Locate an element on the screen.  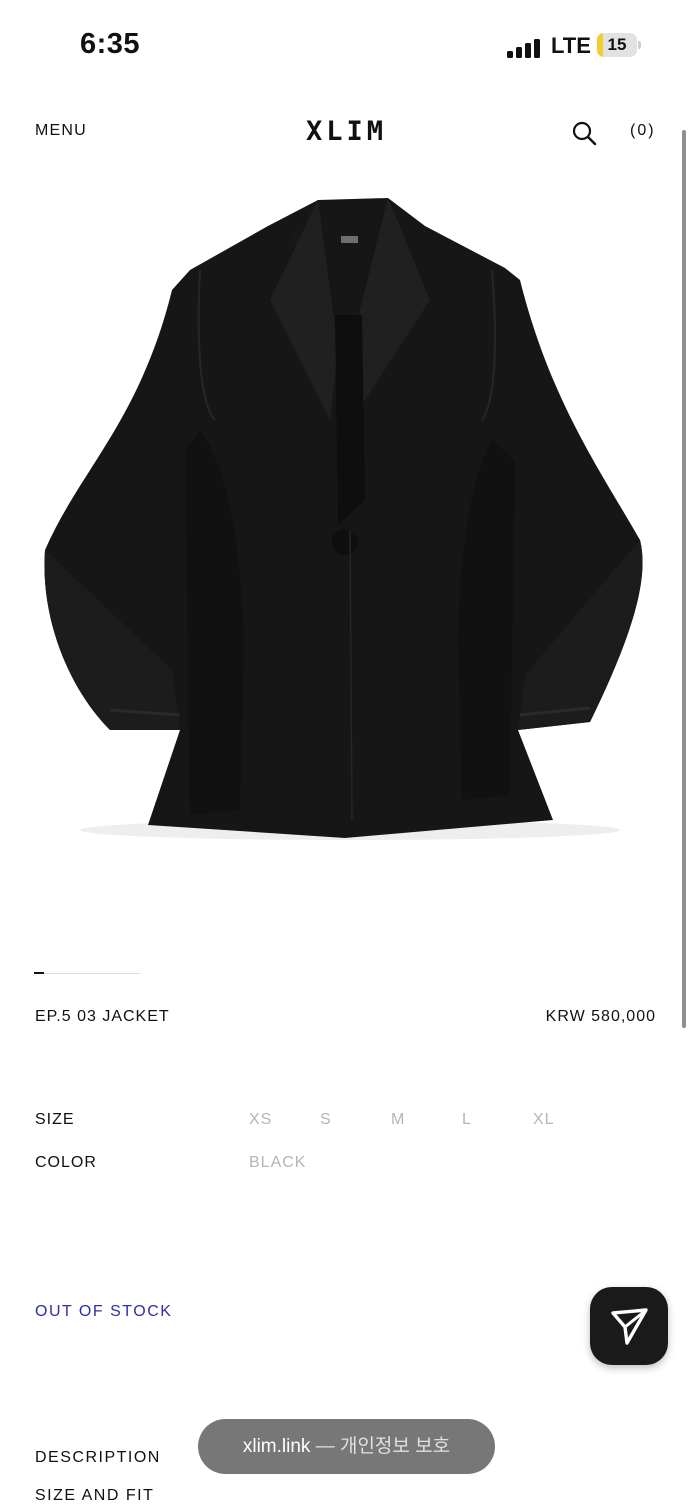
product-price: KRW 580,000 is located at coordinates (600, 1016).